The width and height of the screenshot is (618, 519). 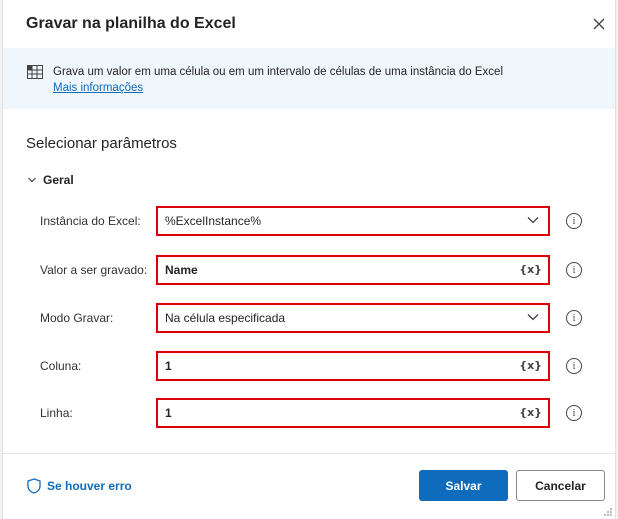 I want to click on value-to-write-value: Name, so click(x=181, y=270).